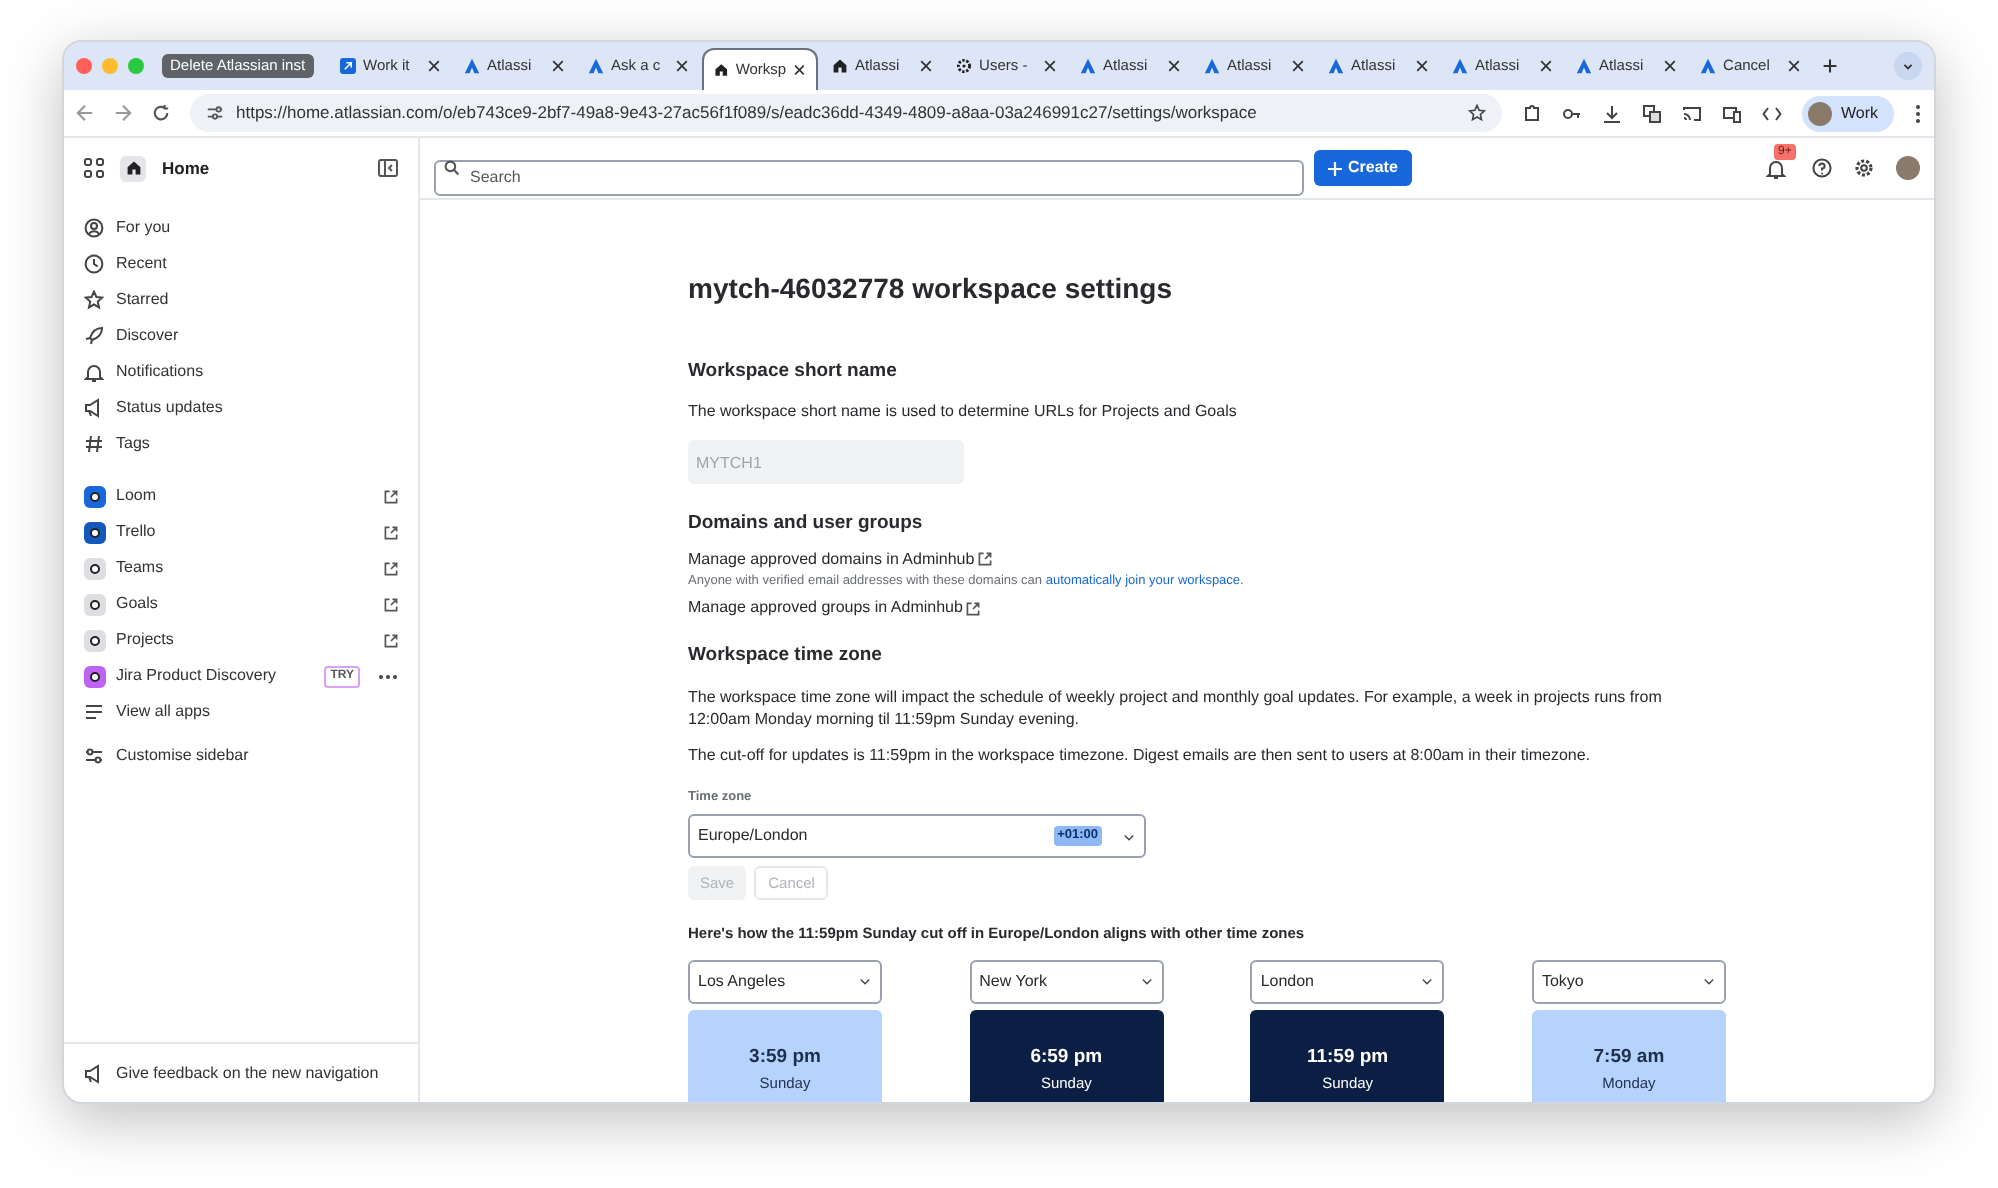 This screenshot has height=1188, width=1998. I want to click on sidebar-item: Trello, so click(241, 532).